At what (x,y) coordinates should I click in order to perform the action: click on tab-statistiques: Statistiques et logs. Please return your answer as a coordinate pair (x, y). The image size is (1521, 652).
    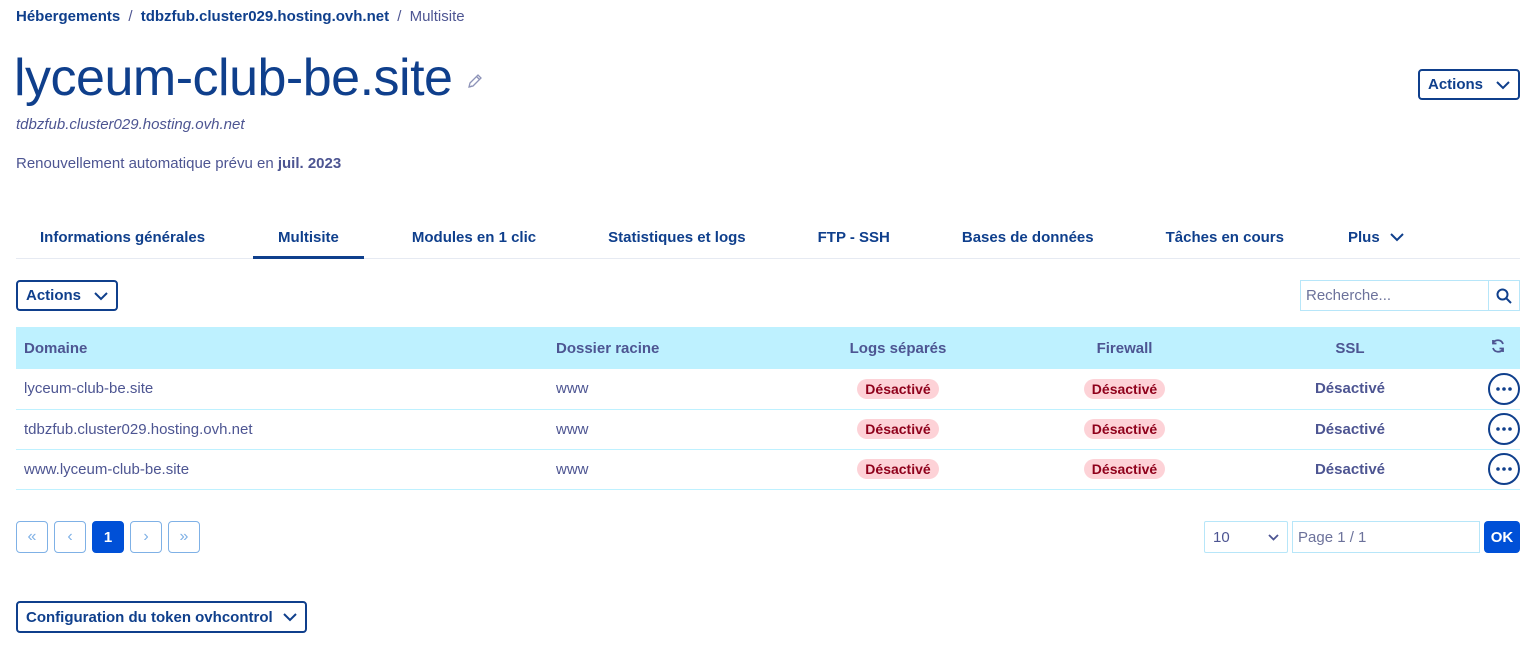
    Looking at the image, I should click on (677, 237).